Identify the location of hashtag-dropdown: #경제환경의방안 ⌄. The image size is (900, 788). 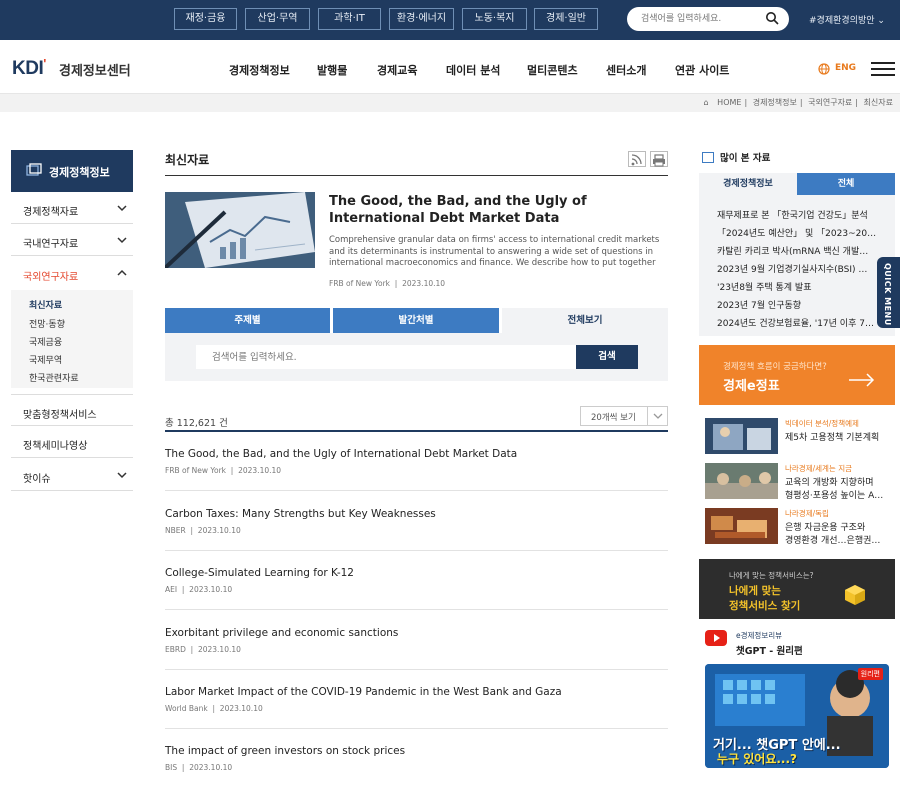
(847, 19).